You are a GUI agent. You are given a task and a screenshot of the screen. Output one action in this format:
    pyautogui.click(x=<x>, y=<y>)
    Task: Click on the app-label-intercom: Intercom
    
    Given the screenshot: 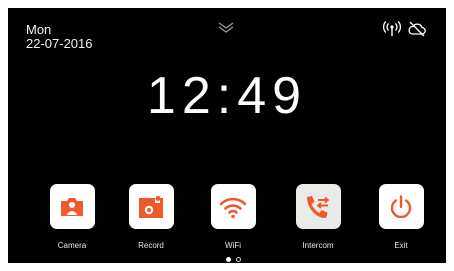 What is the action you would take?
    pyautogui.click(x=318, y=245)
    